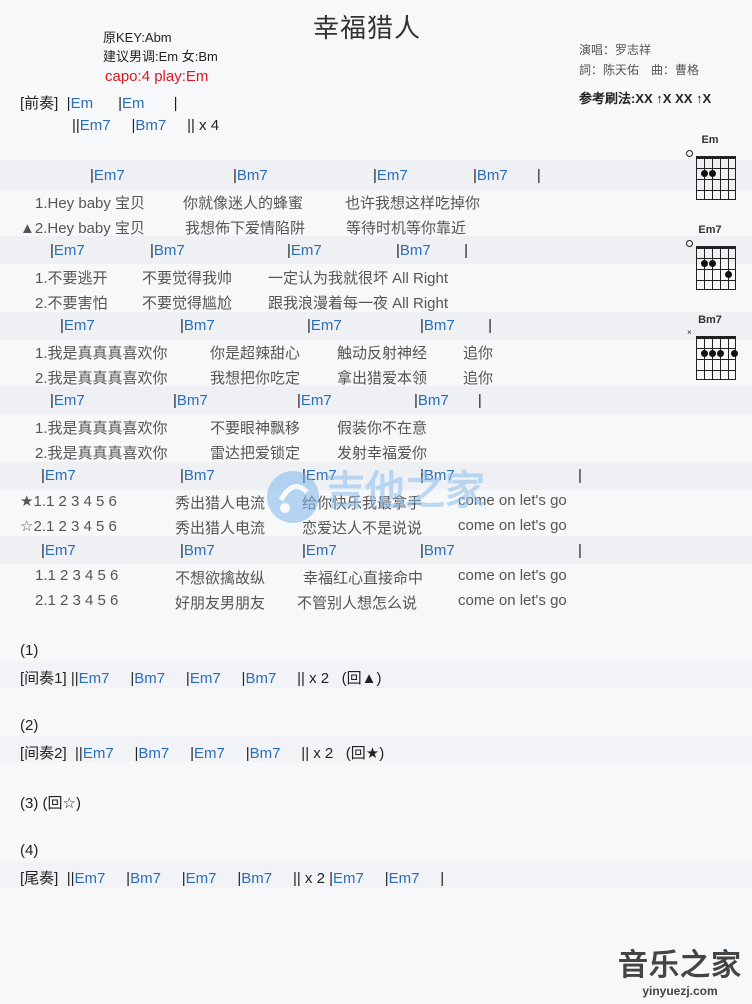  What do you see at coordinates (220, 603) in the screenshot?
I see `lyric: 好朋友男朋友` at bounding box center [220, 603].